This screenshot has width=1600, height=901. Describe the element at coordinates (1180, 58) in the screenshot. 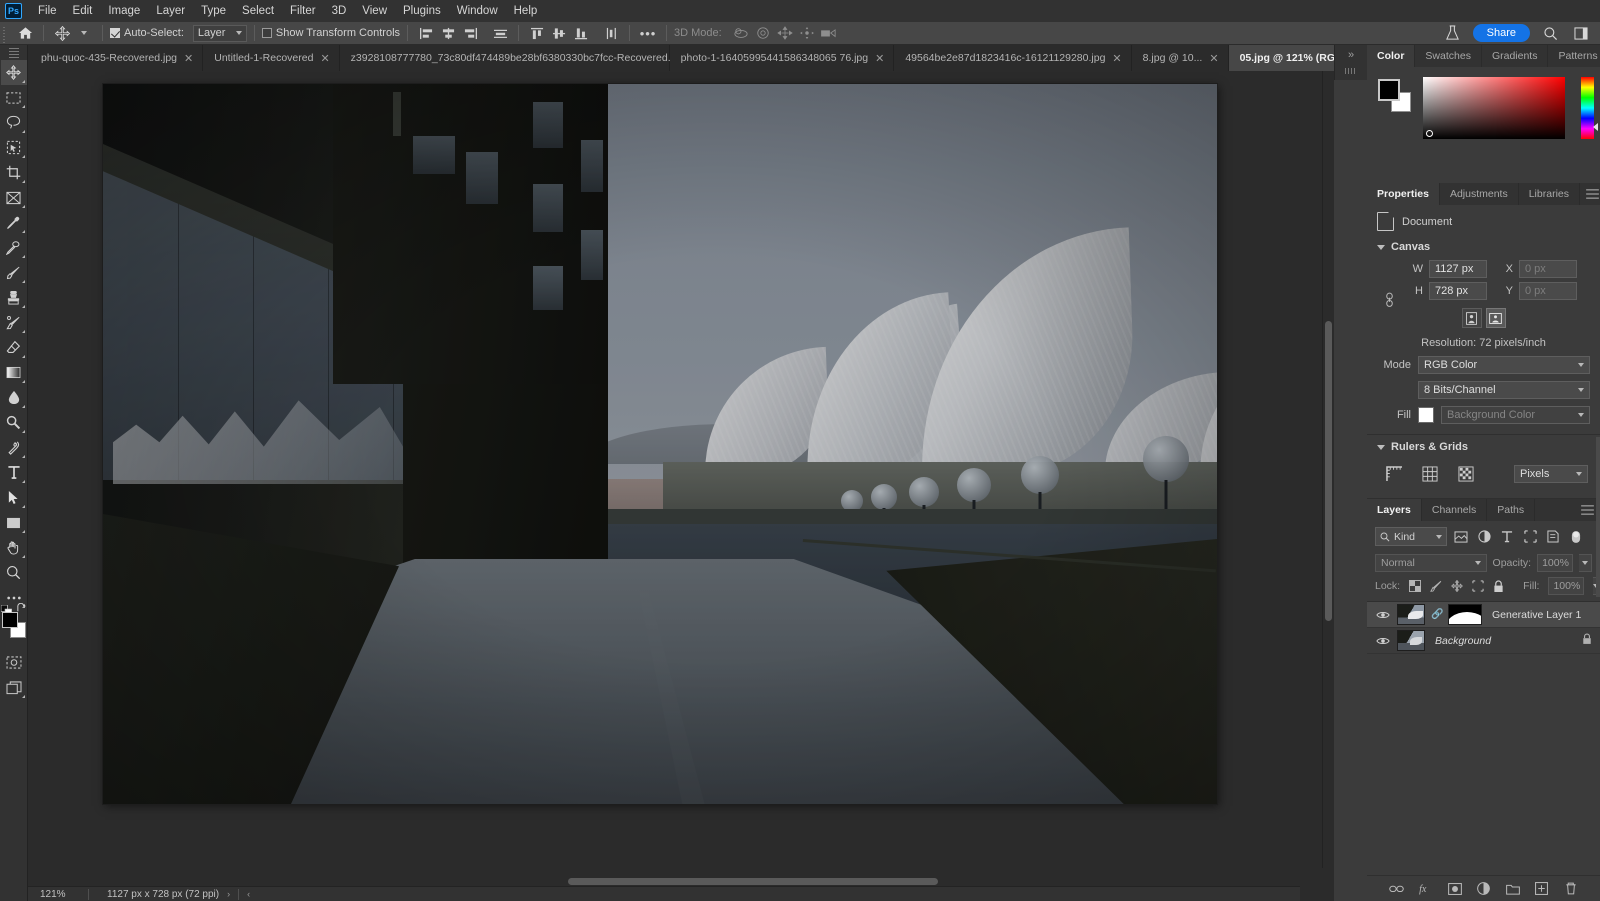

I see `document-tab-5: 8.jpg @ 10... ✕` at that location.